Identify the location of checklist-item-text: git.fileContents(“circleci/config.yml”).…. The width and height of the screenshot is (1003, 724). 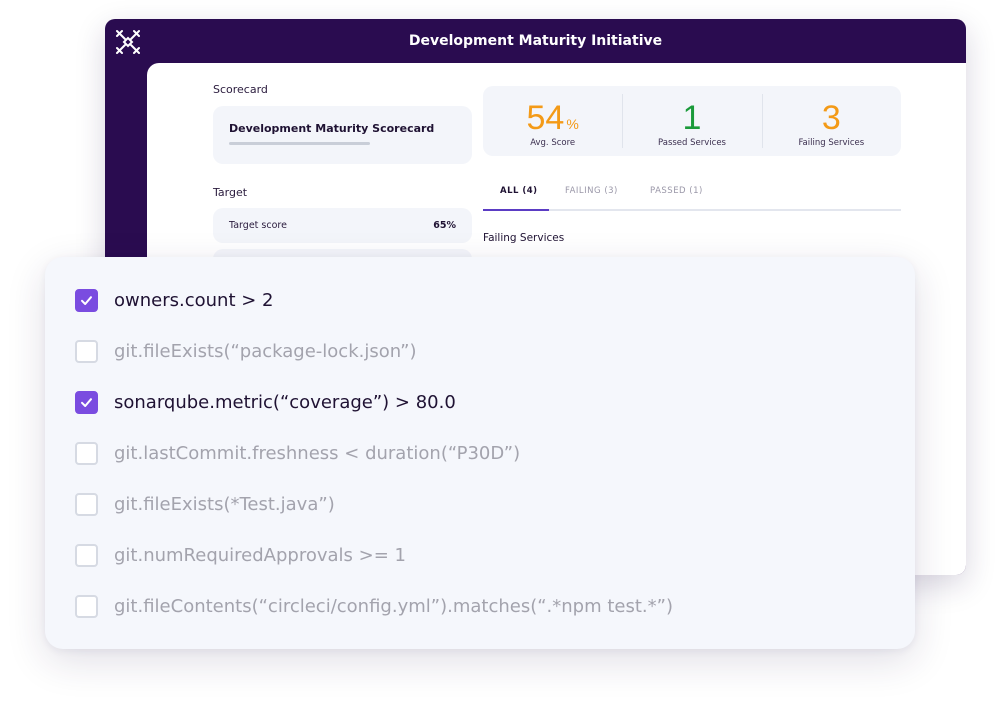
(394, 606).